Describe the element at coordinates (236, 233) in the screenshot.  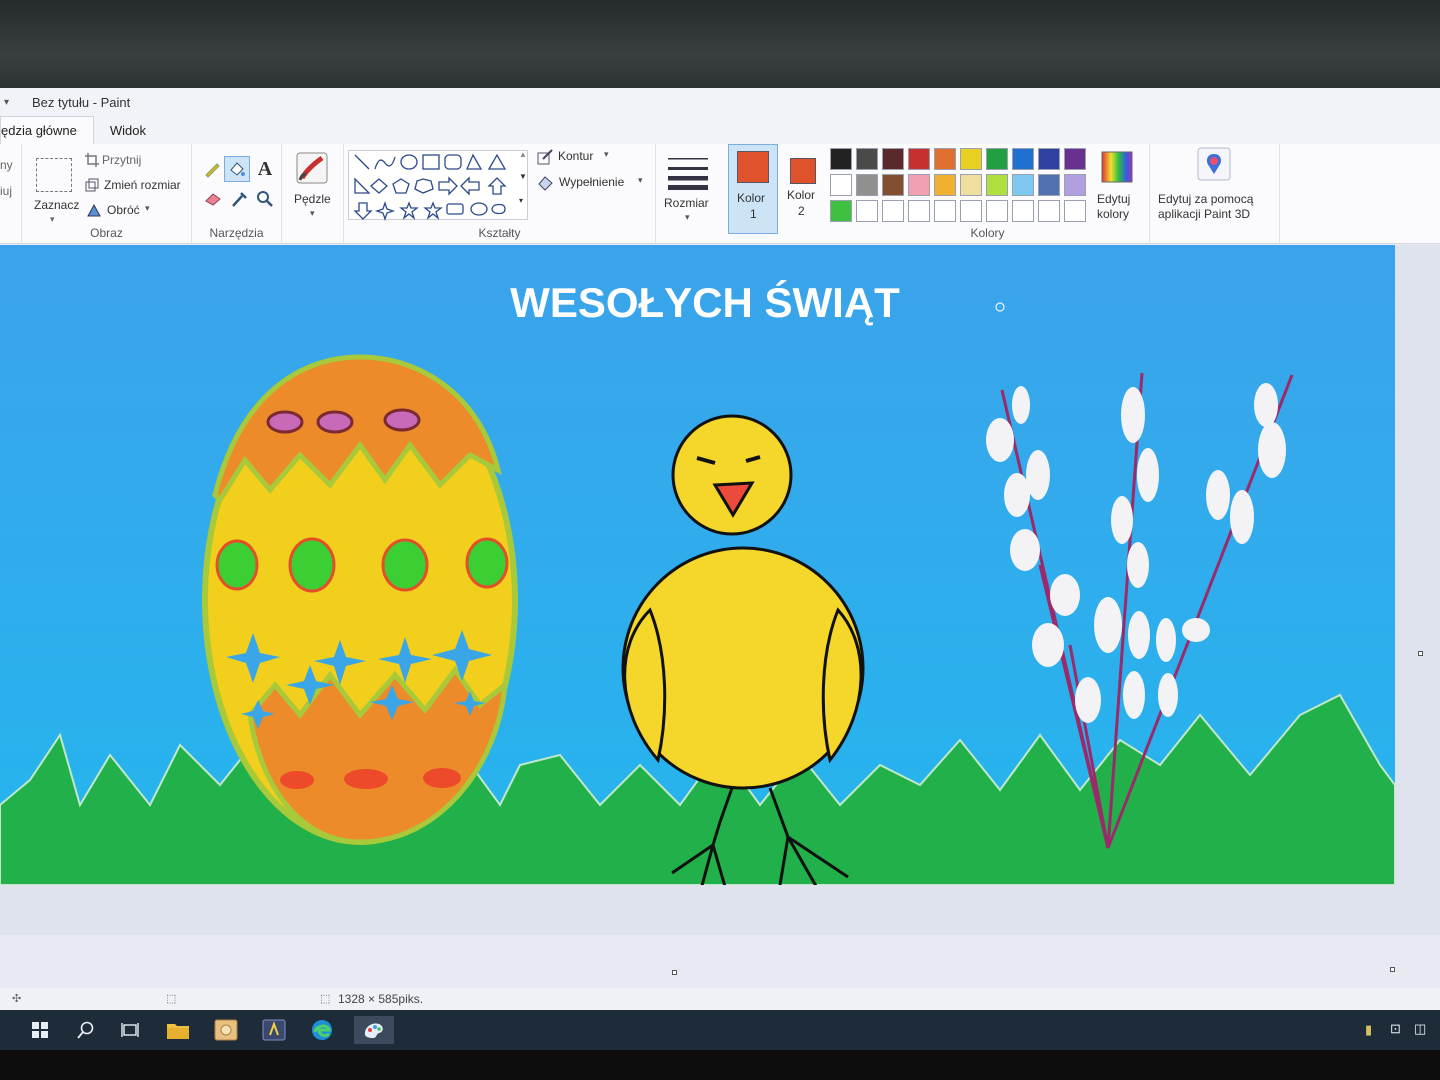
I see `tools-group-label: Narzędzia` at that location.